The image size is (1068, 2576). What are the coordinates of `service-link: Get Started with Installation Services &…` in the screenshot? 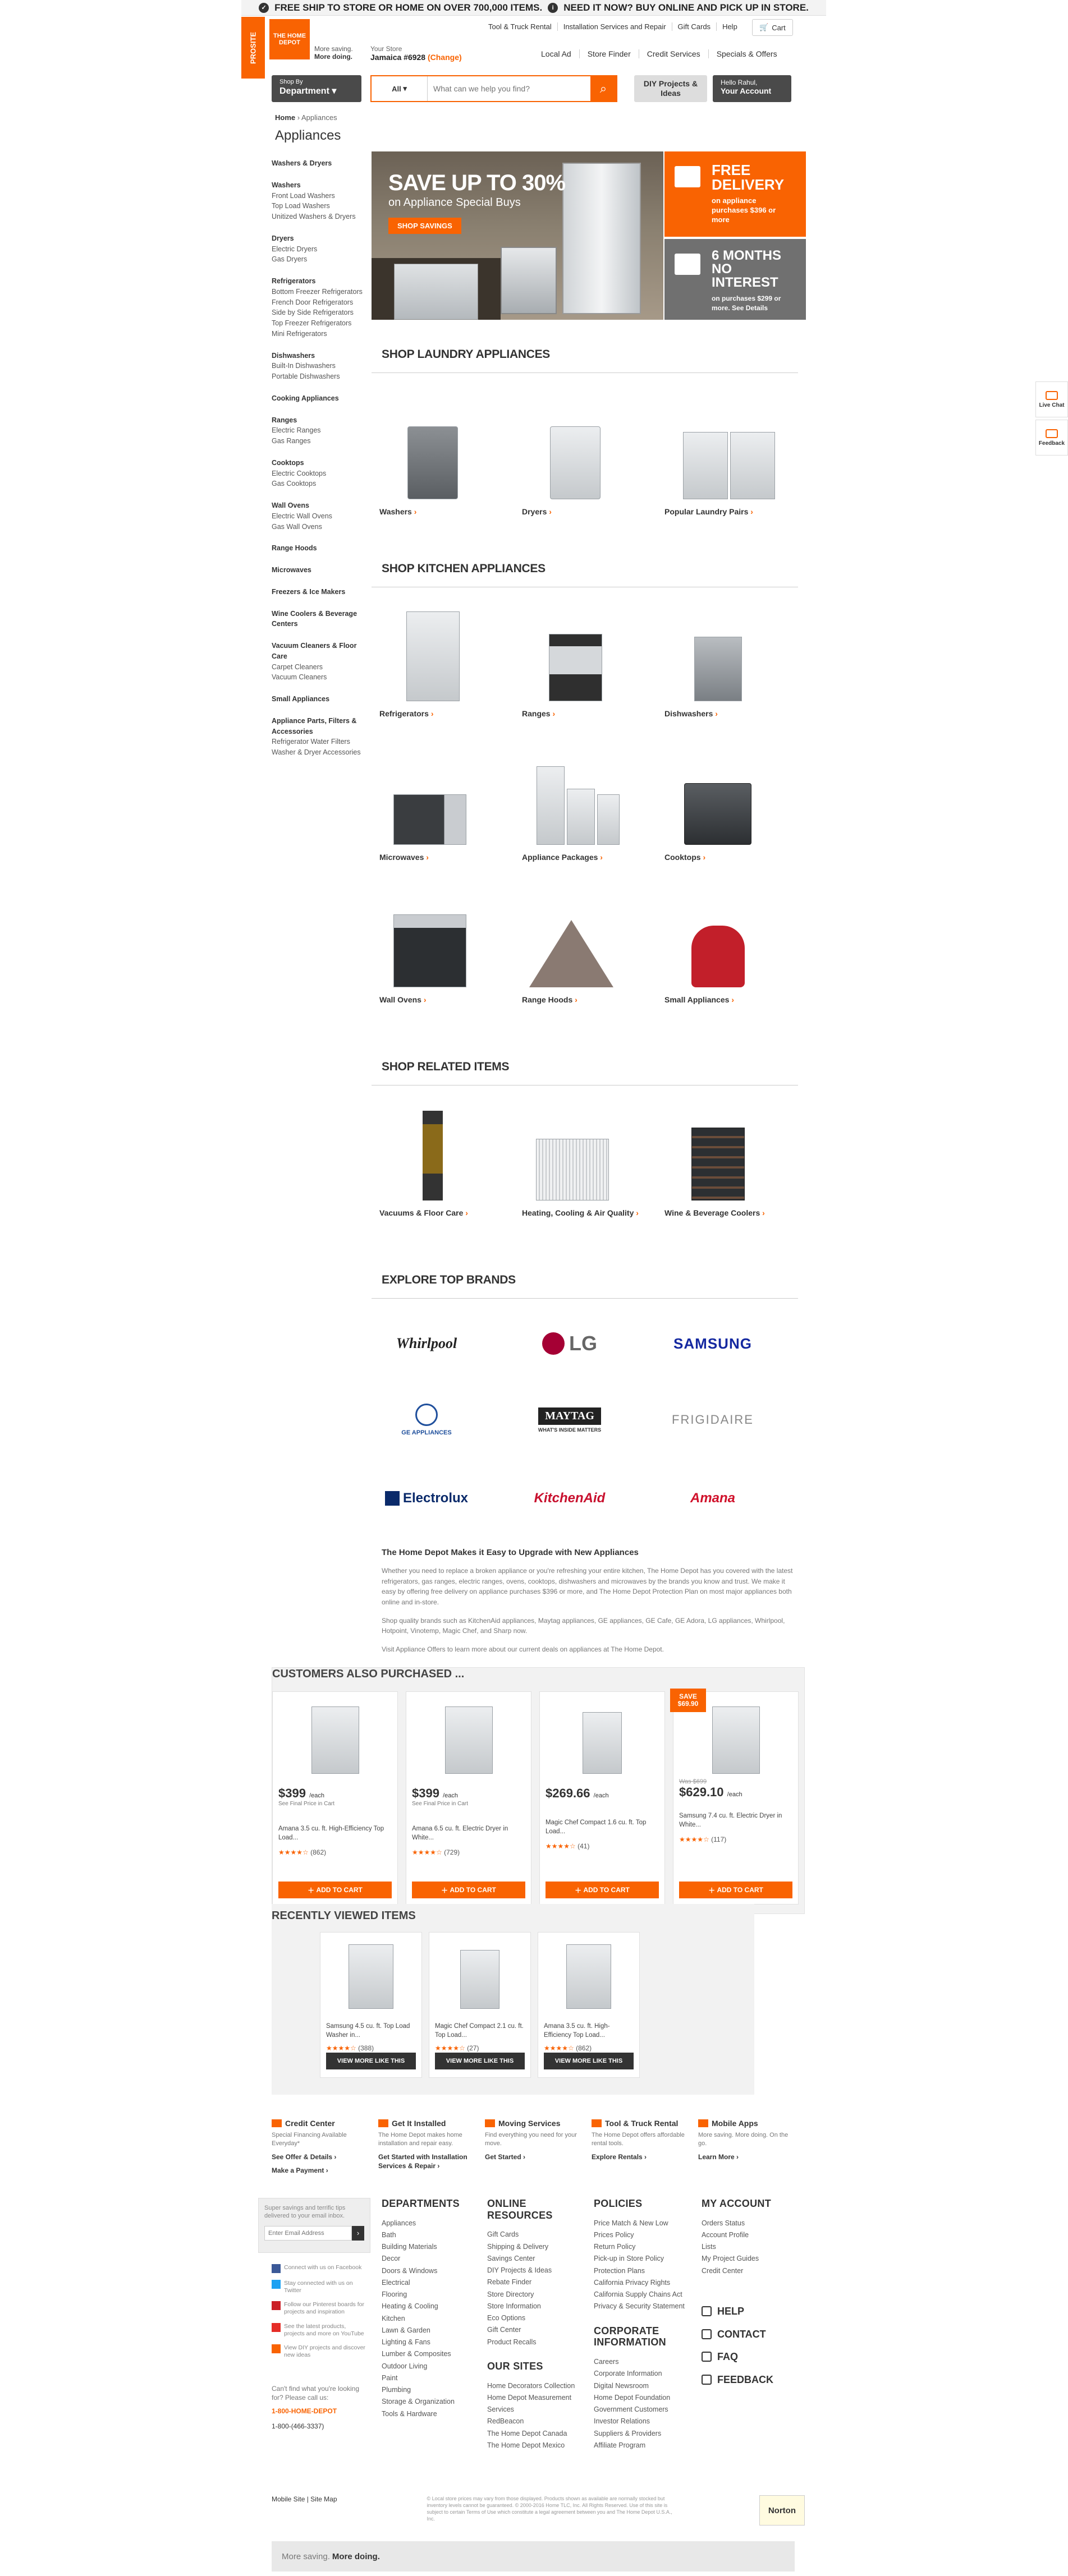 It's located at (422, 2161).